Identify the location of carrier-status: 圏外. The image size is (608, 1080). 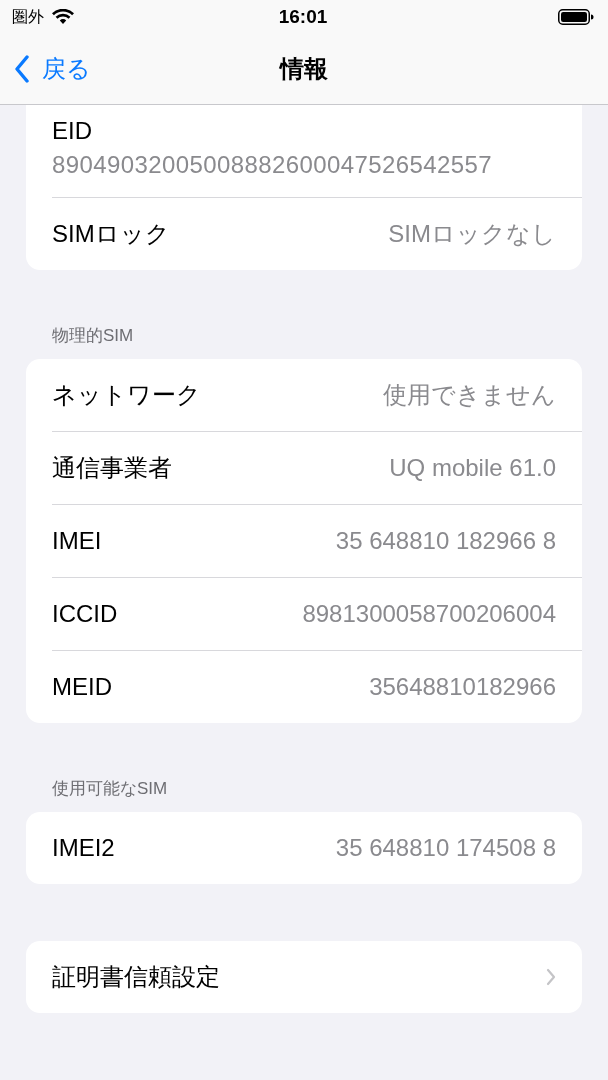
(28, 16).